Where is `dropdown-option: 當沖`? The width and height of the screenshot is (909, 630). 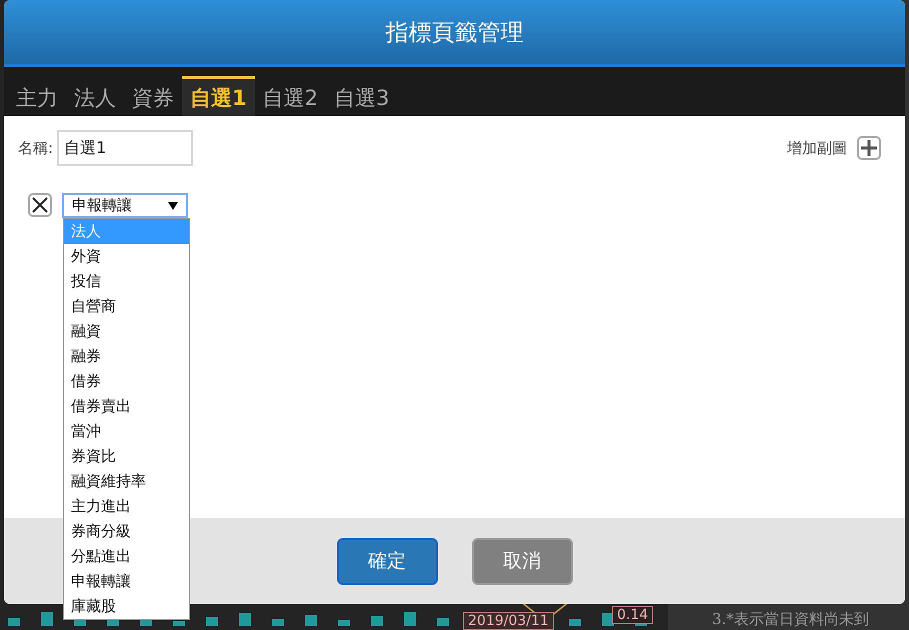
dropdown-option: 當沖 is located at coordinates (126, 431).